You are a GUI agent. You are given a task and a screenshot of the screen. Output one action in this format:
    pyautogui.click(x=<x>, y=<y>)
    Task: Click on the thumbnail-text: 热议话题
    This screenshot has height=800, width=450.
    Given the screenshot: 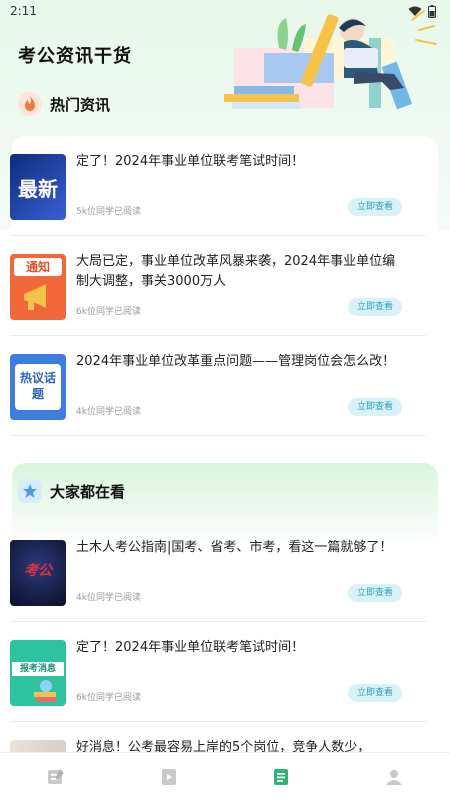 What is the action you would take?
    pyautogui.click(x=38, y=387)
    